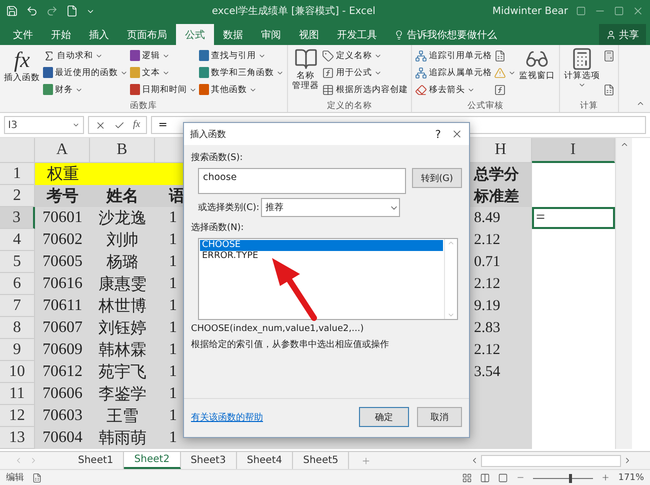 The height and width of the screenshot is (485, 650). I want to click on window-title: excel学生成绩单 [兼容模式] - Excel, so click(294, 11).